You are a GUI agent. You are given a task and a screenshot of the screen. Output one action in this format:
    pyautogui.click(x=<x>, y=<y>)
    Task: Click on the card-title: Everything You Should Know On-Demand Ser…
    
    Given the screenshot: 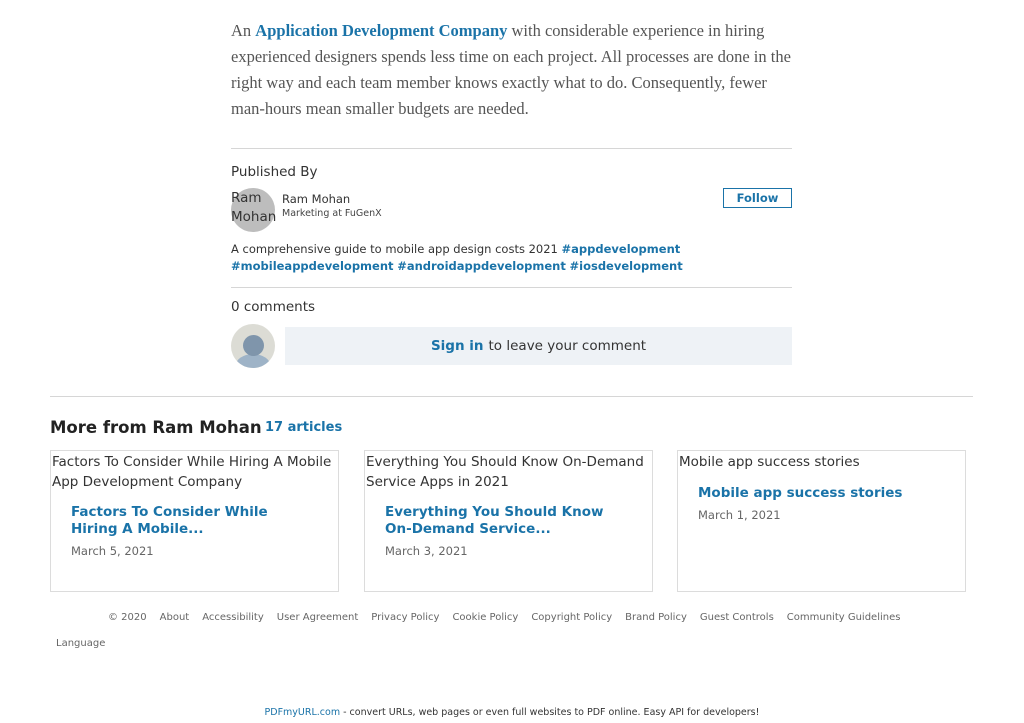 What is the action you would take?
    pyautogui.click(x=508, y=521)
    